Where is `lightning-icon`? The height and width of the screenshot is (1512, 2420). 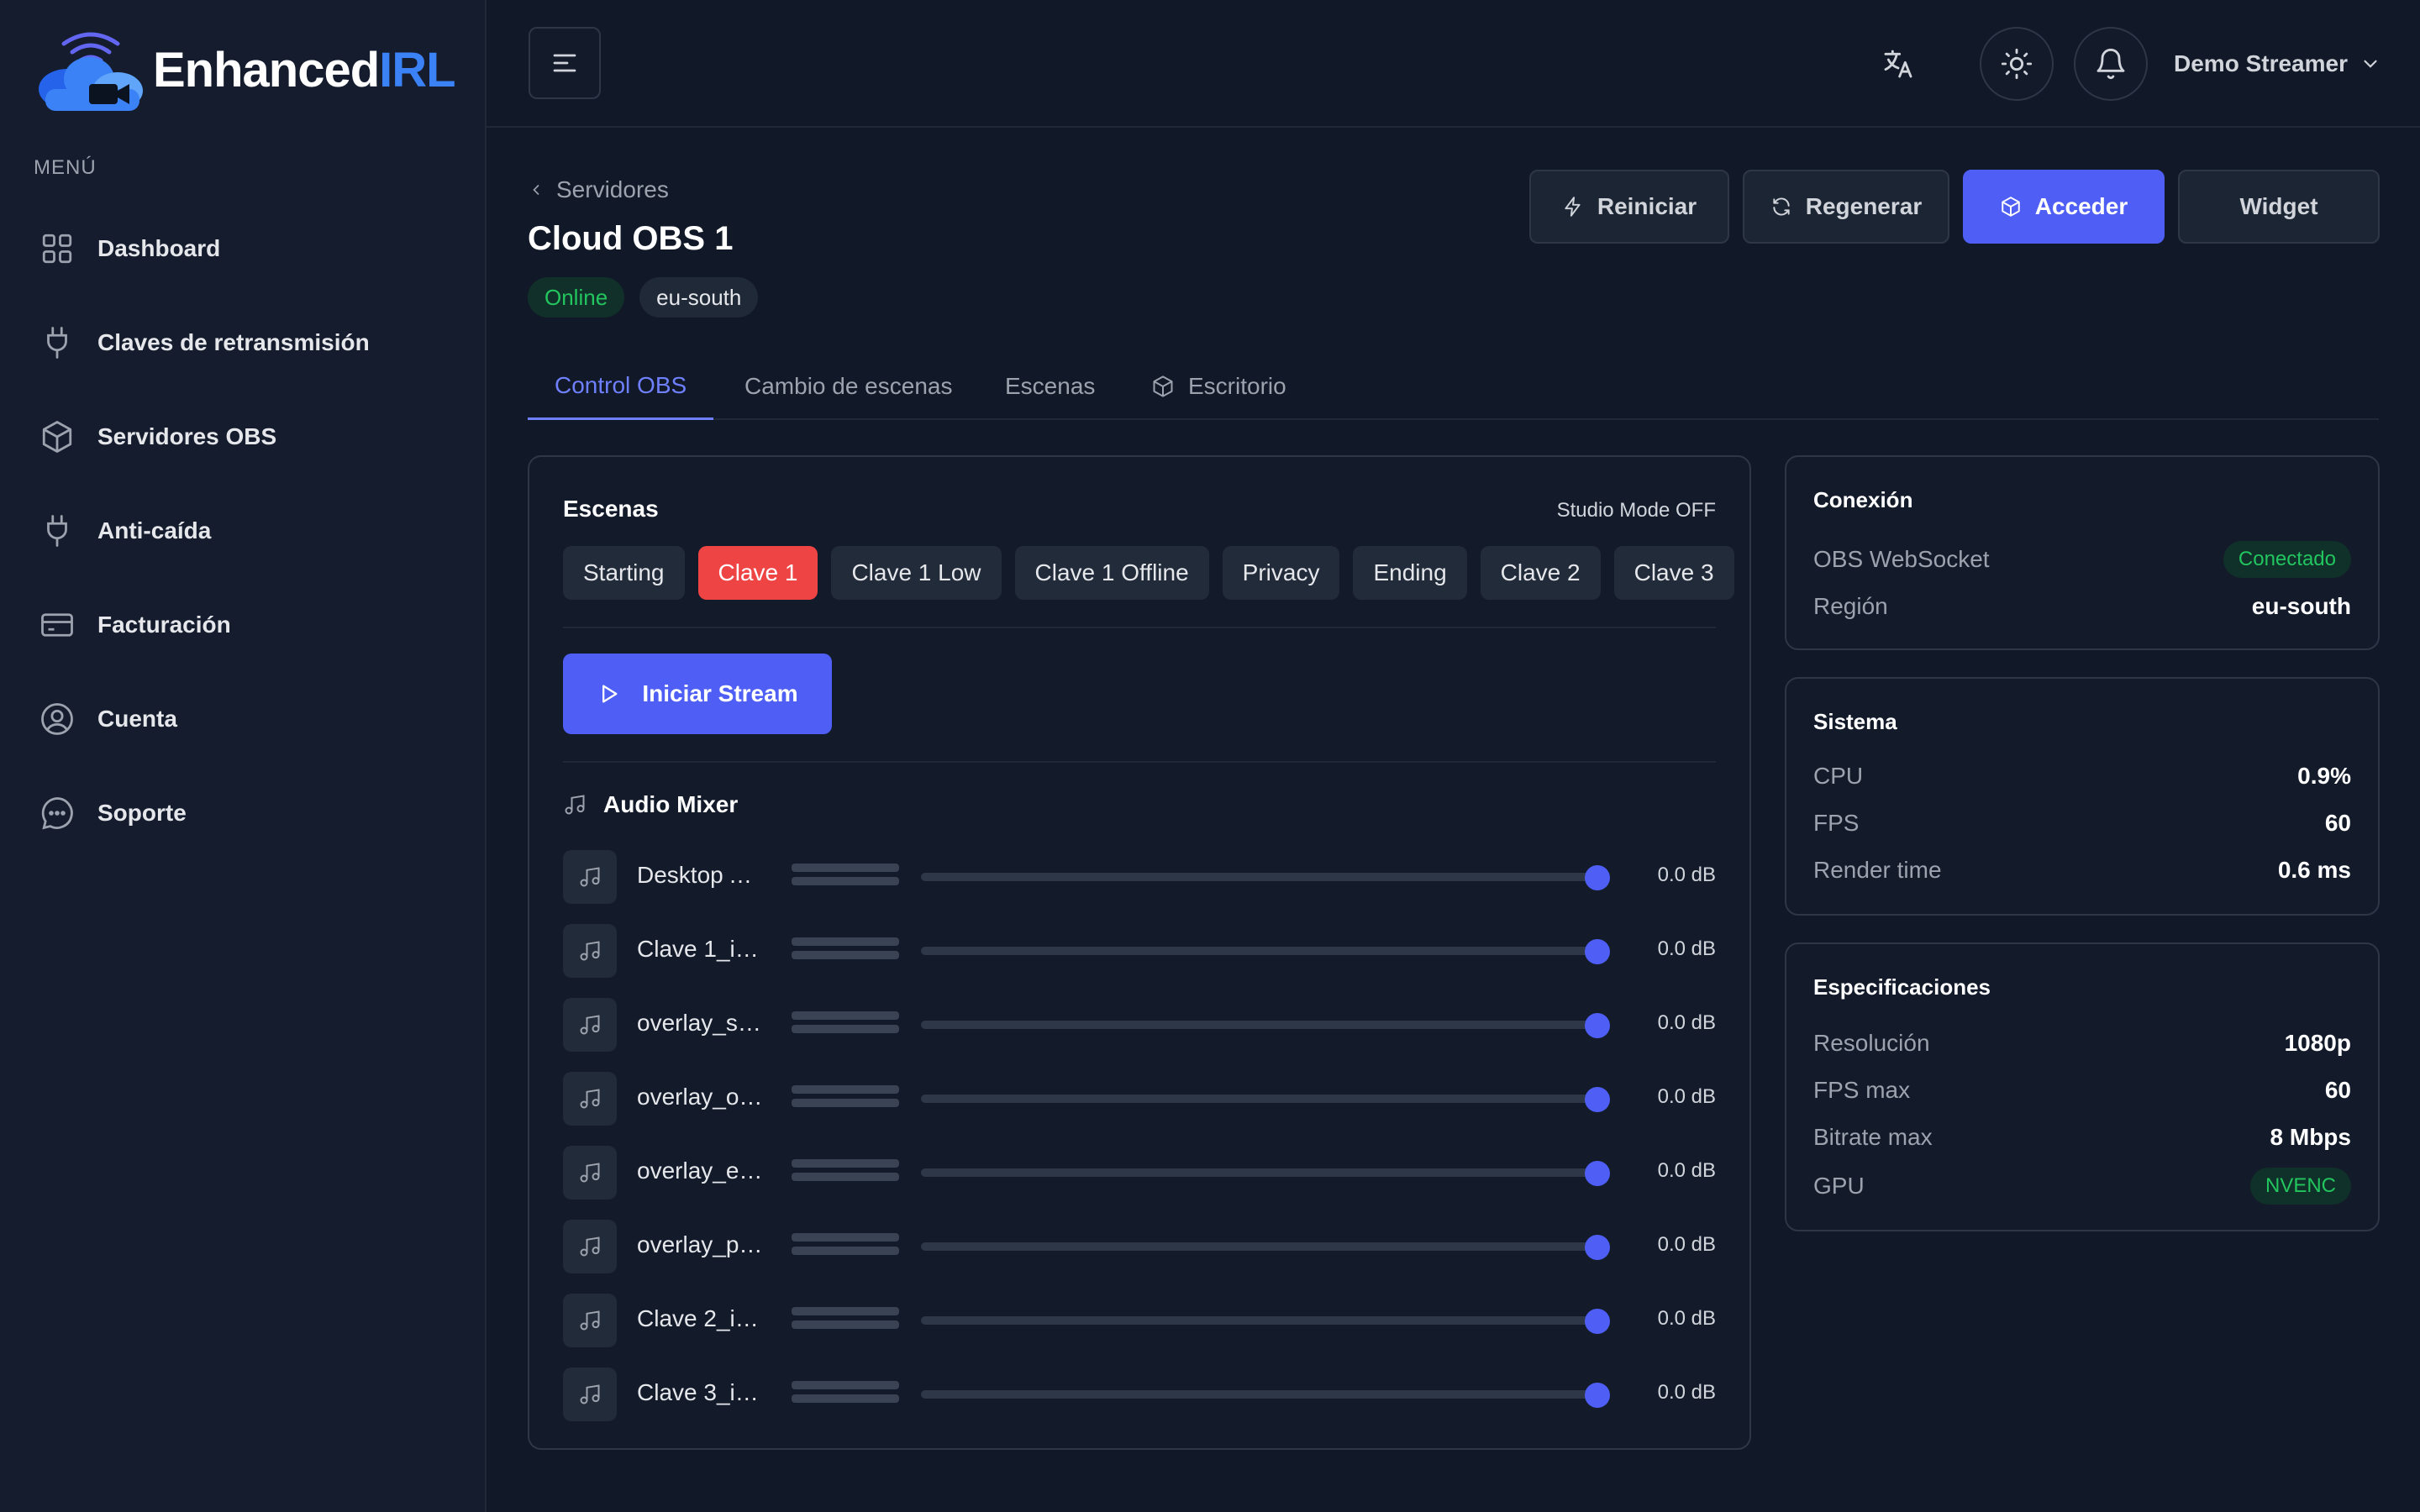
lightning-icon is located at coordinates (1573, 207).